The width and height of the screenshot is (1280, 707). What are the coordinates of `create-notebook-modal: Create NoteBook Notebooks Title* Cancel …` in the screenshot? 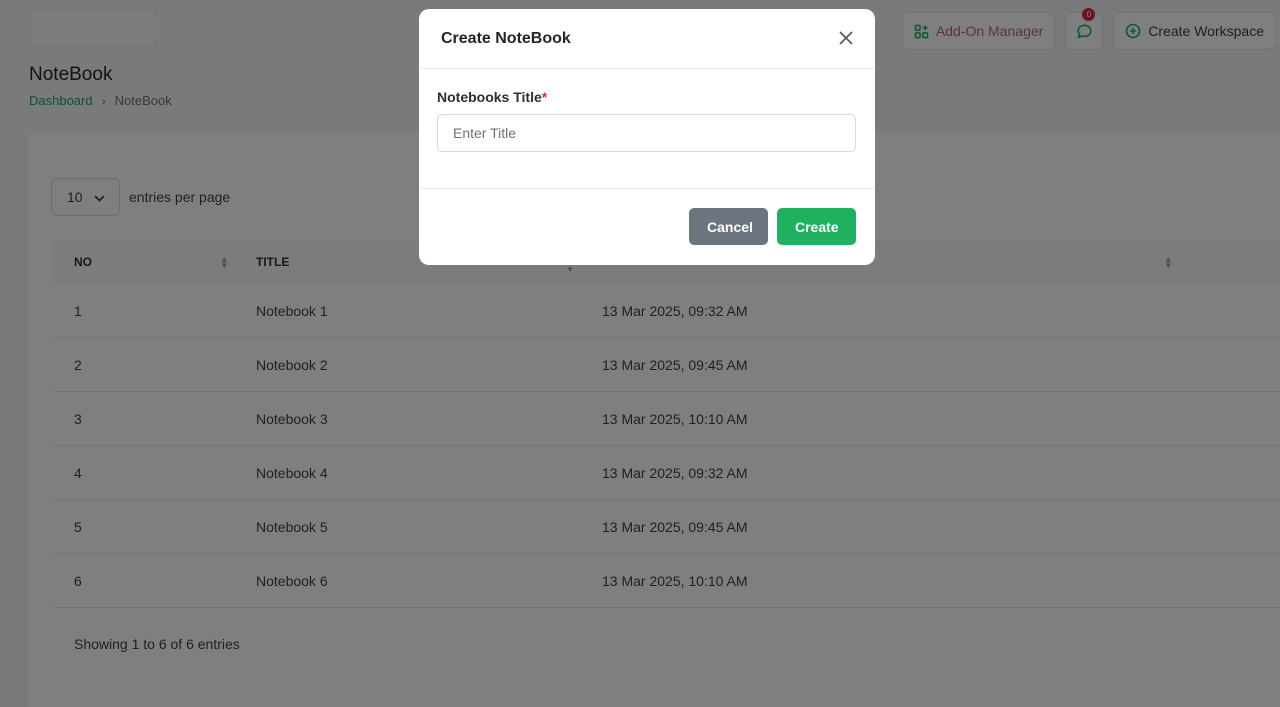 It's located at (647, 137).